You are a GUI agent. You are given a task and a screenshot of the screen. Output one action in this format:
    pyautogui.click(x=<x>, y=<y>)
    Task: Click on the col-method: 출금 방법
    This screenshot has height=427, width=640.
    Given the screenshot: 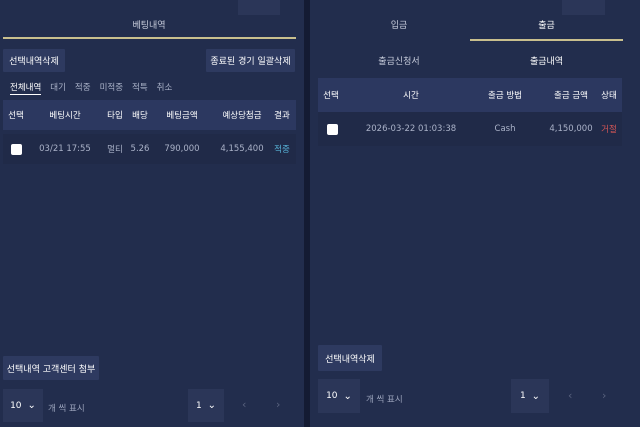 What is the action you would take?
    pyautogui.click(x=505, y=96)
    